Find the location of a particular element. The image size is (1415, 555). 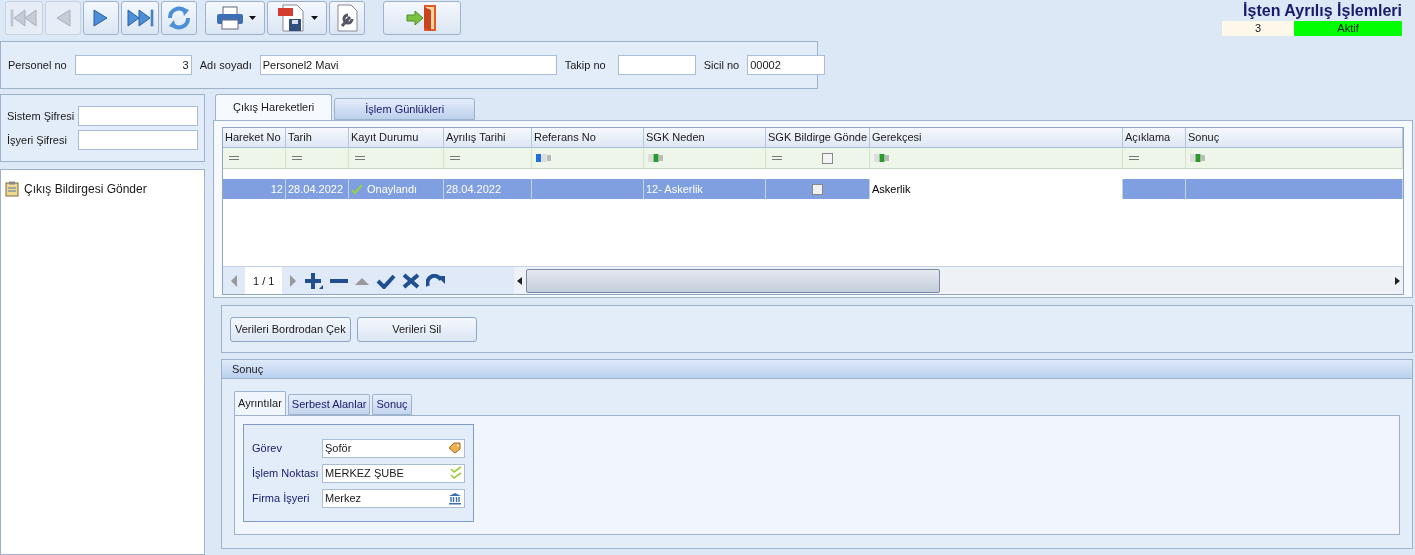

refresh-icon is located at coordinates (179, 18).